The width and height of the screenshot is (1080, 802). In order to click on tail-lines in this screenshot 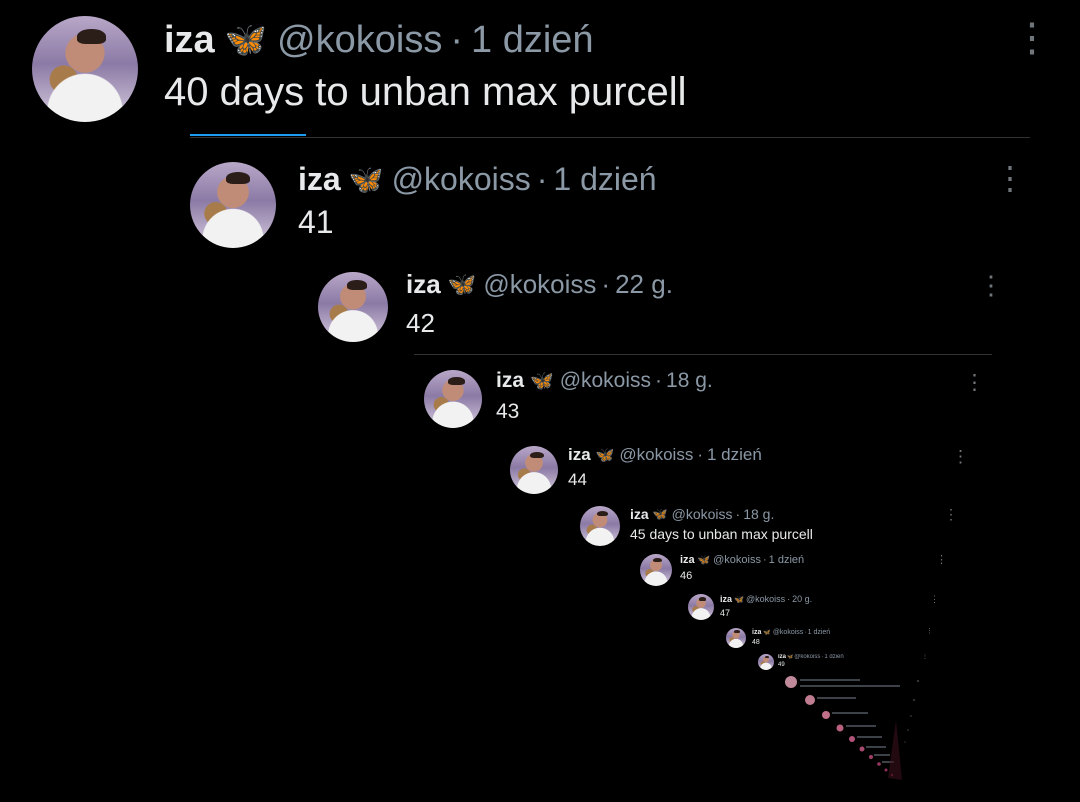, I will do `click(850, 721)`.